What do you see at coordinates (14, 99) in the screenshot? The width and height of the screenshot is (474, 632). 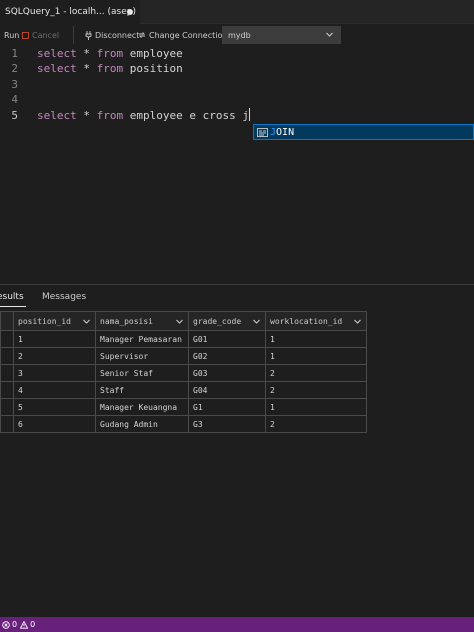 I see `line-number: 4` at bounding box center [14, 99].